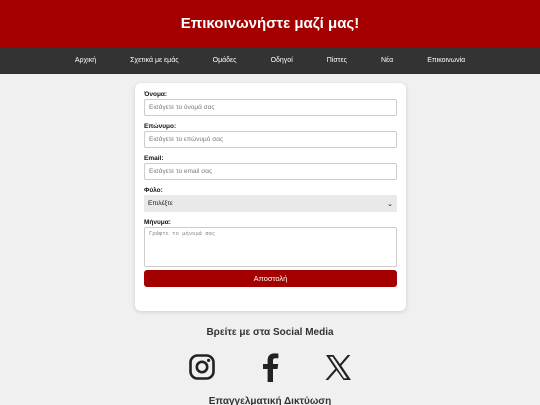 This screenshot has height=405, width=540. I want to click on nav-item-about: Σχετικά με εμάς, so click(154, 60).